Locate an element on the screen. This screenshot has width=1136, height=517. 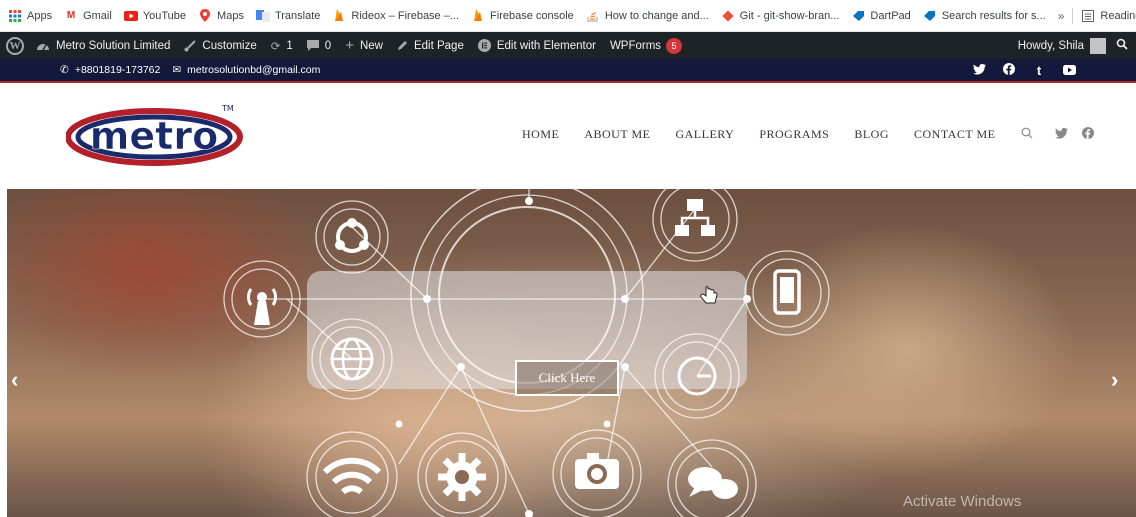
social-links: t is located at coordinates (1024, 70).